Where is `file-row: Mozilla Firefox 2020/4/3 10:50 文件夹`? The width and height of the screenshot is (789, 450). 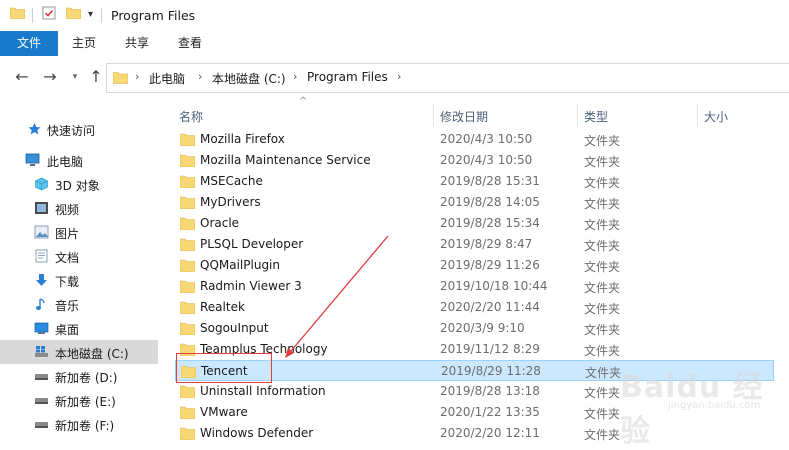
file-row: Mozilla Firefox 2020/4/3 10:50 文件夹 is located at coordinates (474, 139).